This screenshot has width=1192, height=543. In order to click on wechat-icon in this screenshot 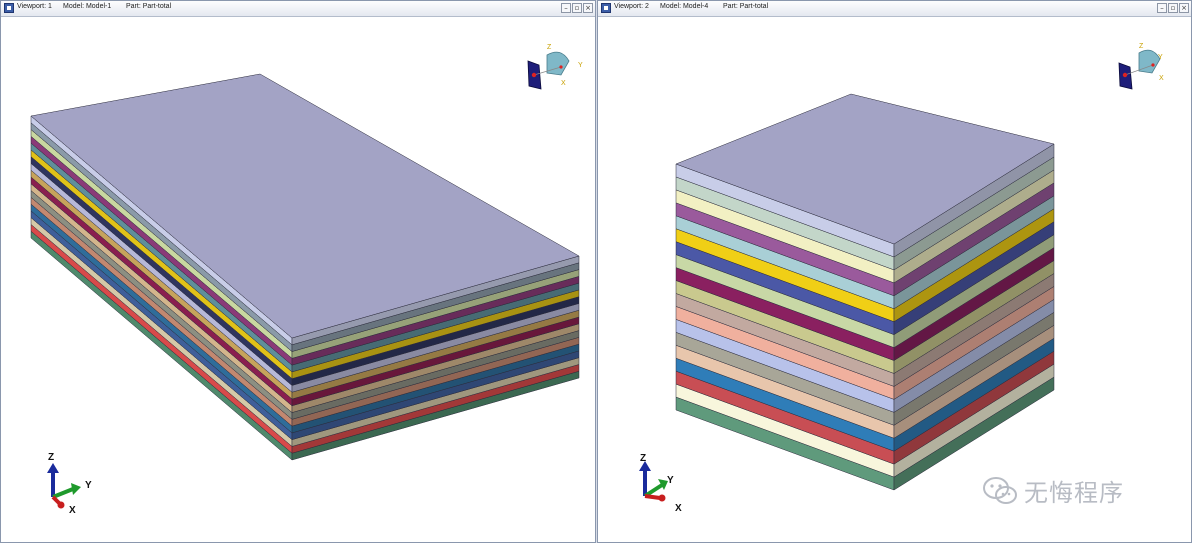, I will do `click(1000, 490)`.